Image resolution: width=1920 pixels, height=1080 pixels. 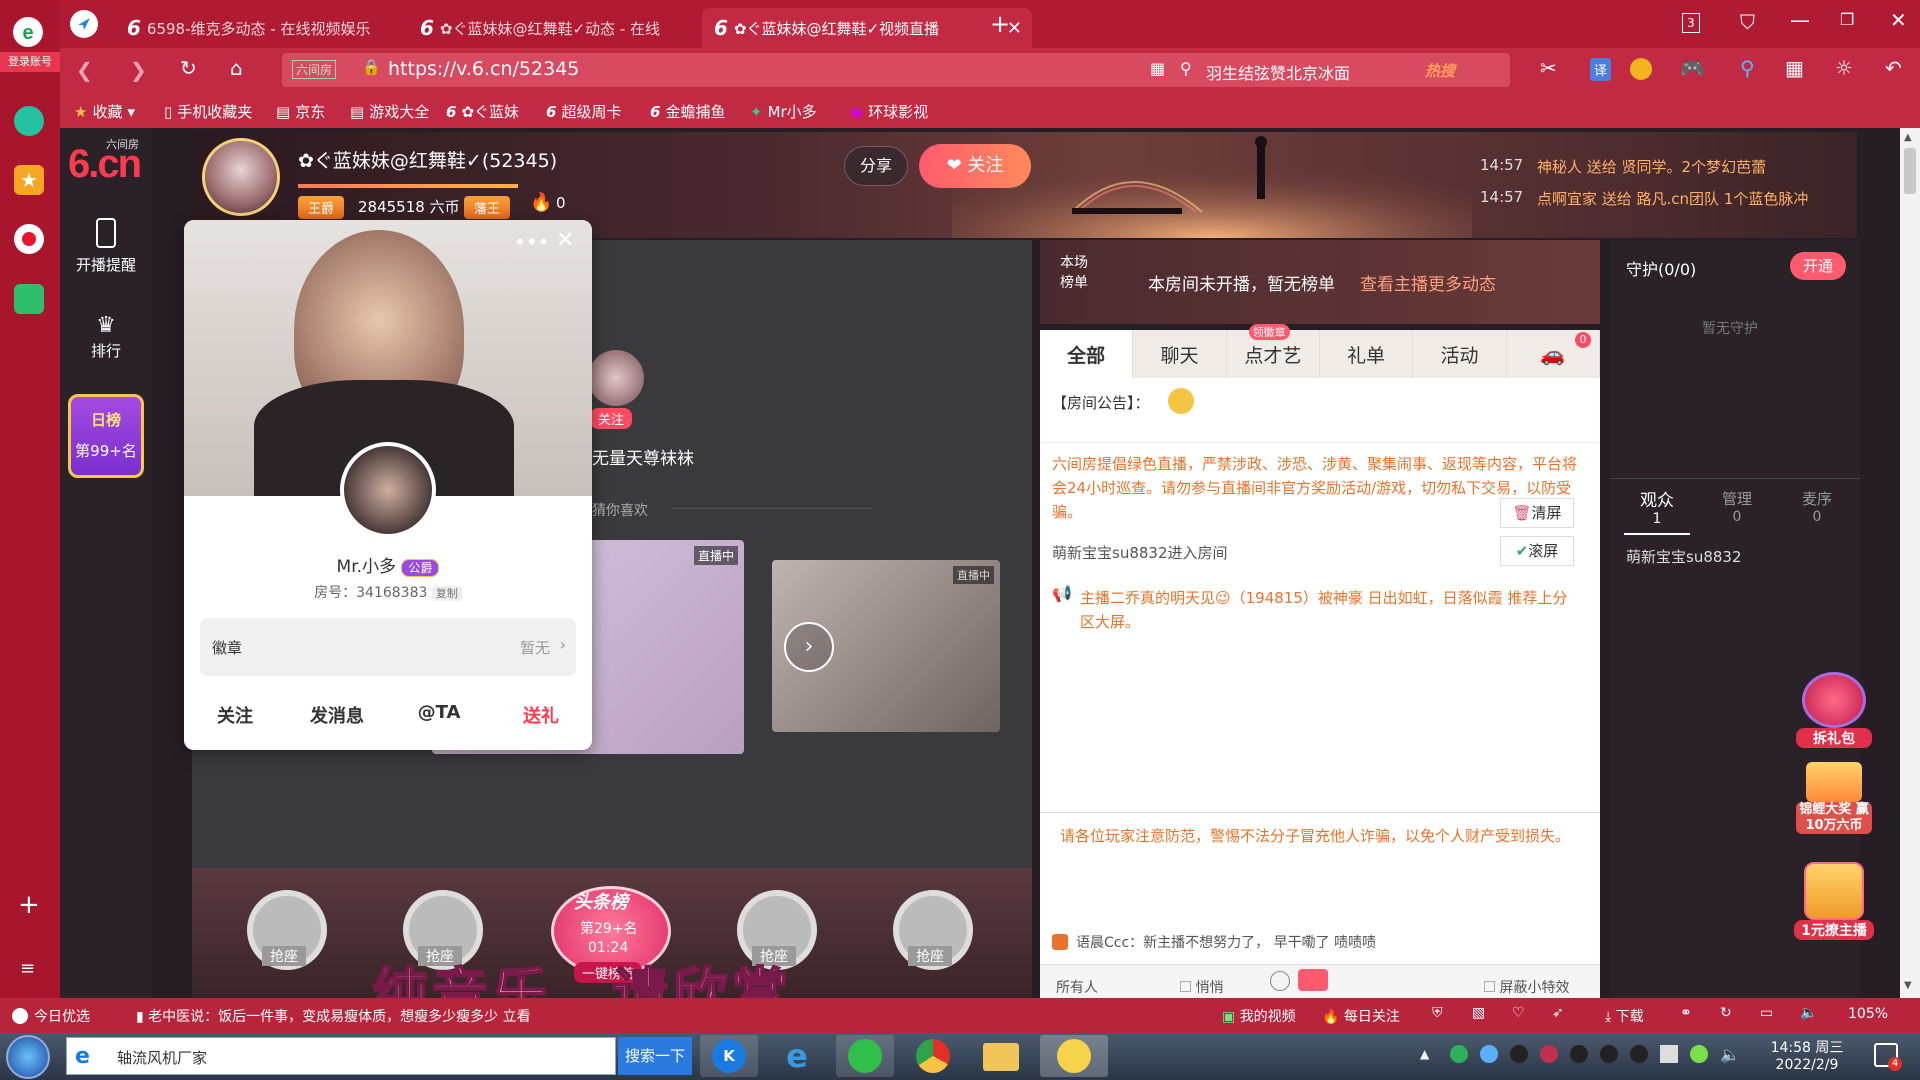 What do you see at coordinates (106, 248) in the screenshot?
I see `nav-live-reminder: 开播提醒` at bounding box center [106, 248].